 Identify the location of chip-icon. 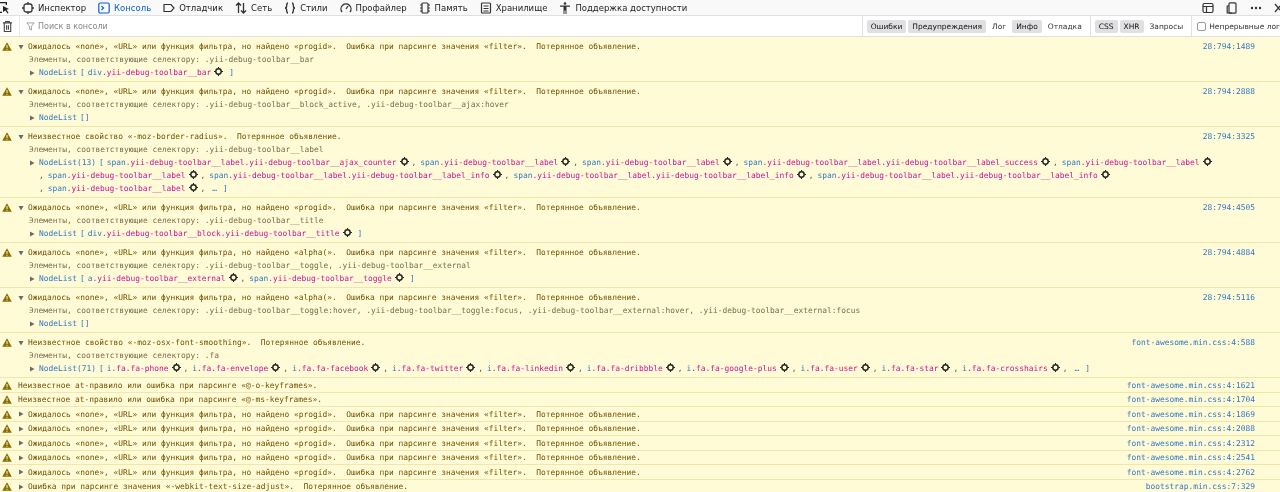
(424, 7).